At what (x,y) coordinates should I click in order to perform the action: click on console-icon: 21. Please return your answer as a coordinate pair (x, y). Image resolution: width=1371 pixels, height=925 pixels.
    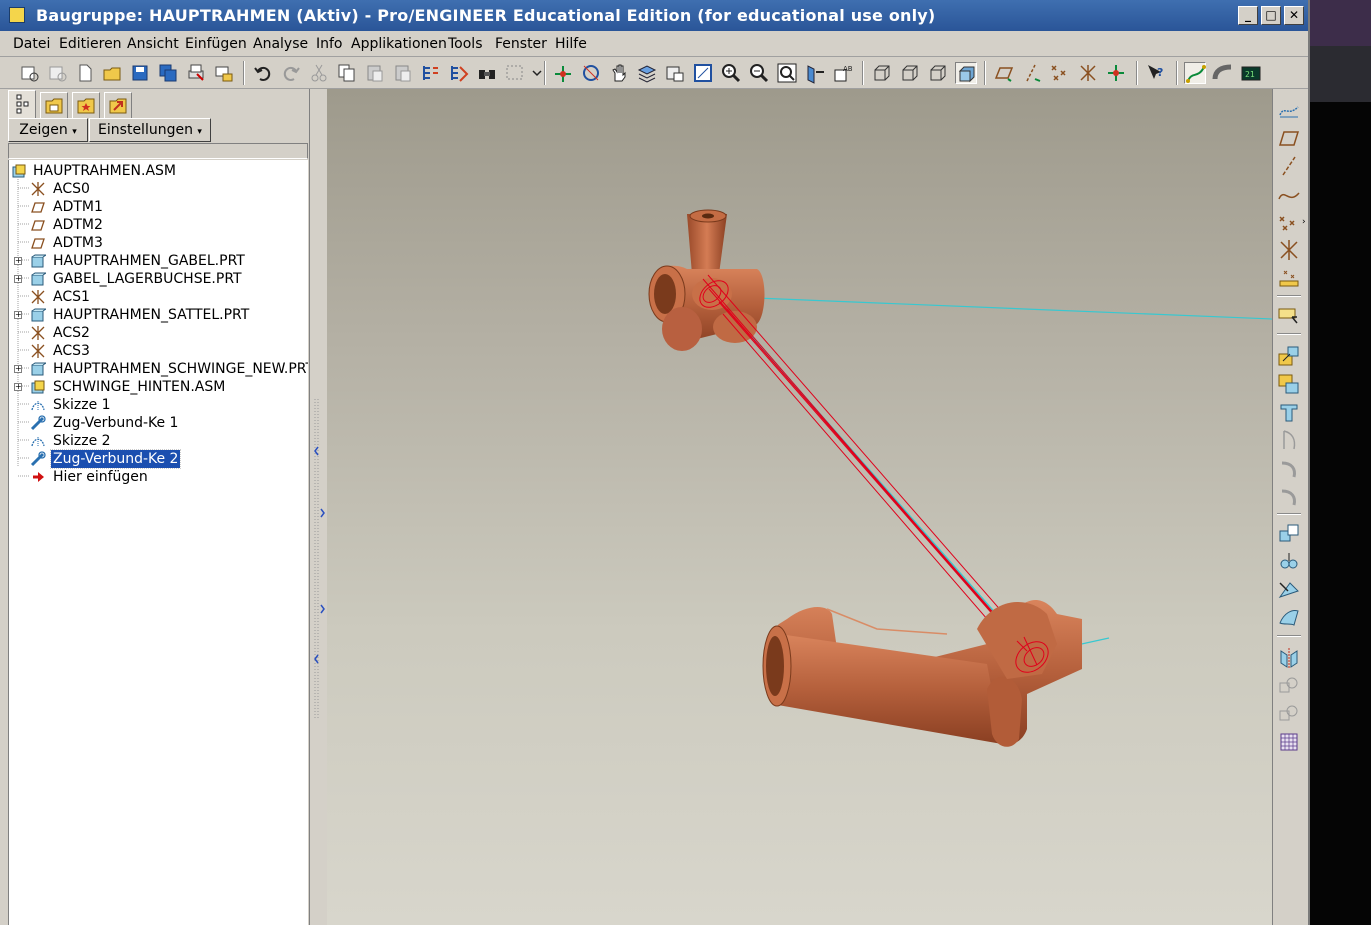
    Looking at the image, I should click on (1251, 73).